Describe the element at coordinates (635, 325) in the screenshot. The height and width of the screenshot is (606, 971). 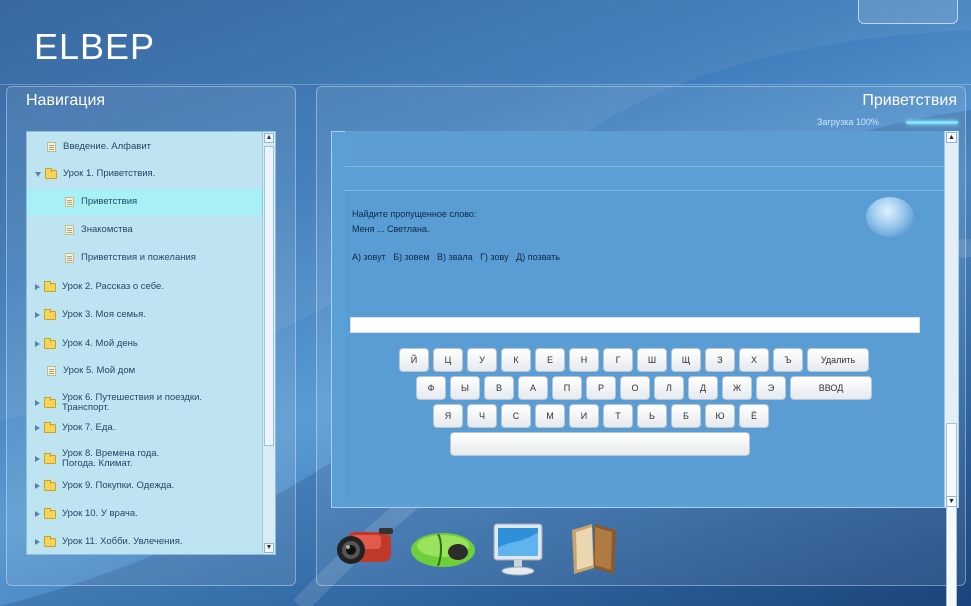
I see `answer-input` at that location.